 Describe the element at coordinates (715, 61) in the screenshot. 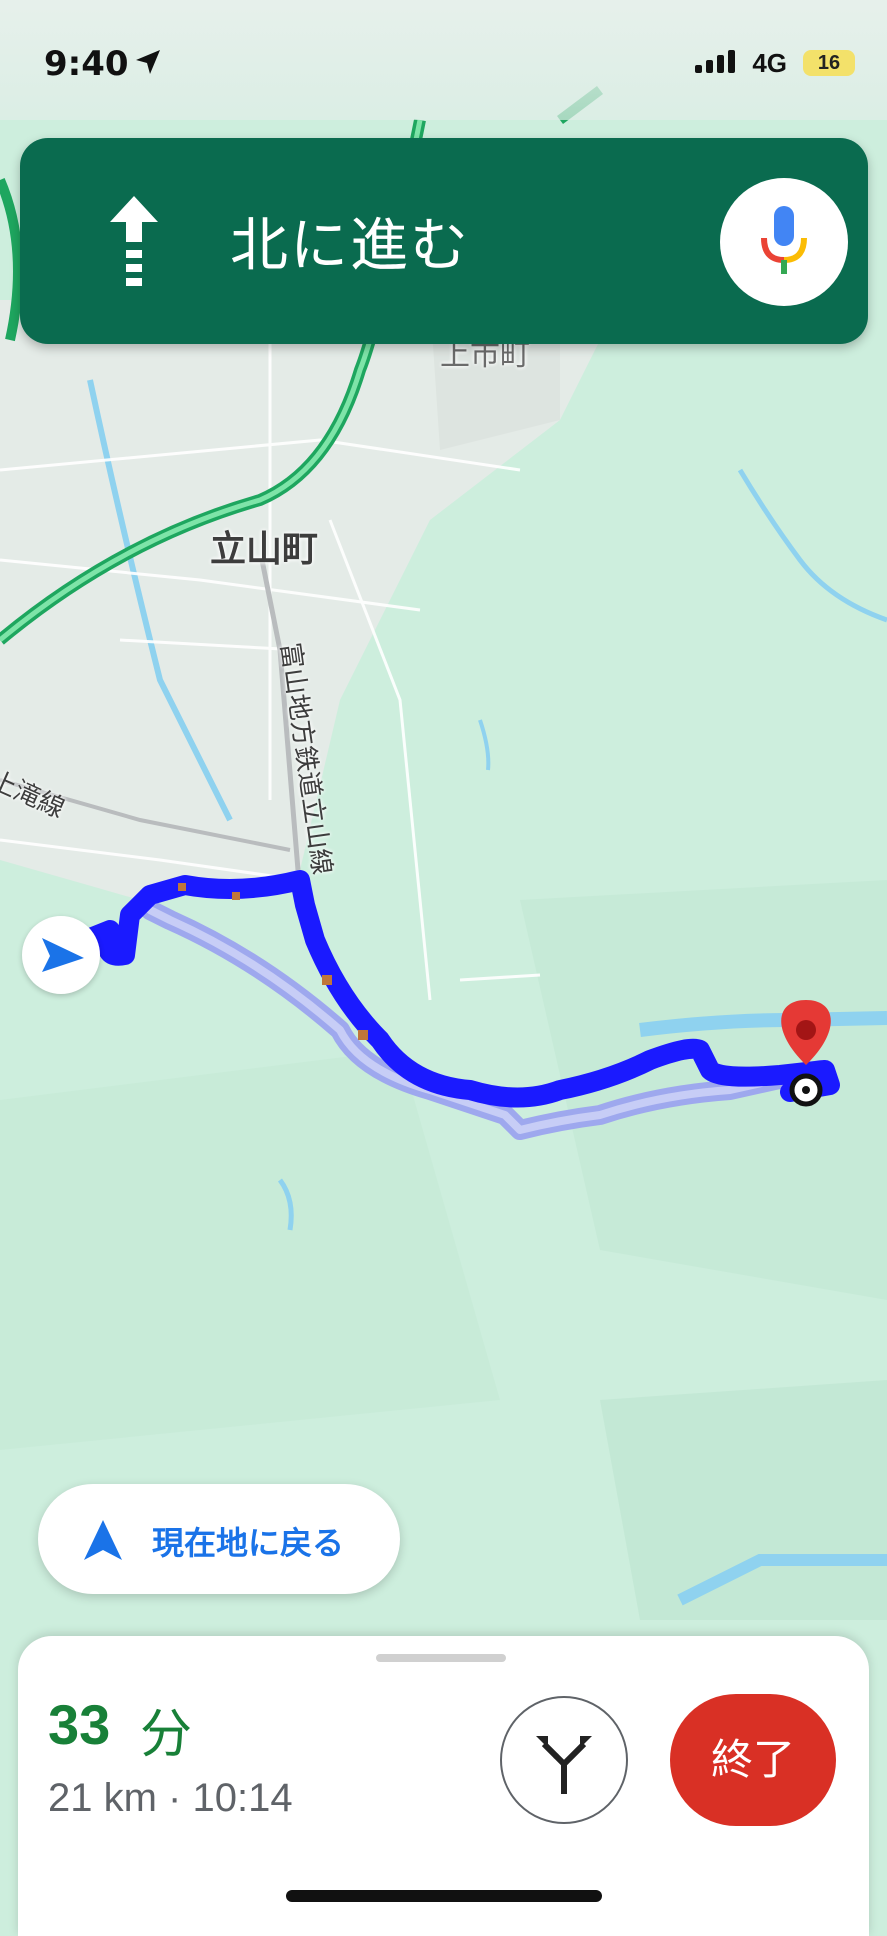

I see `cellular-signal-icon` at that location.